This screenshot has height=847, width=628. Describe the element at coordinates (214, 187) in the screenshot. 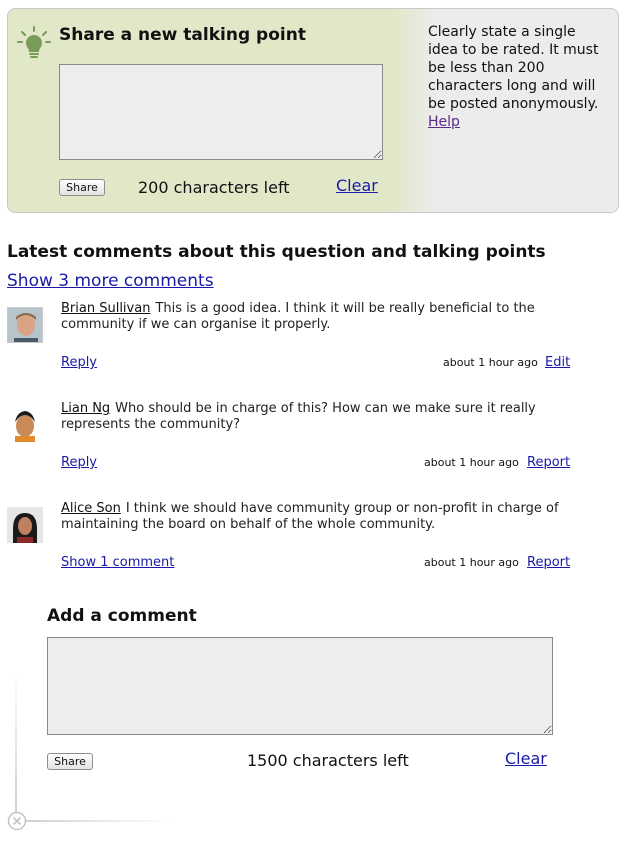

I see `talking-point-chars-left: 200 characters left` at that location.